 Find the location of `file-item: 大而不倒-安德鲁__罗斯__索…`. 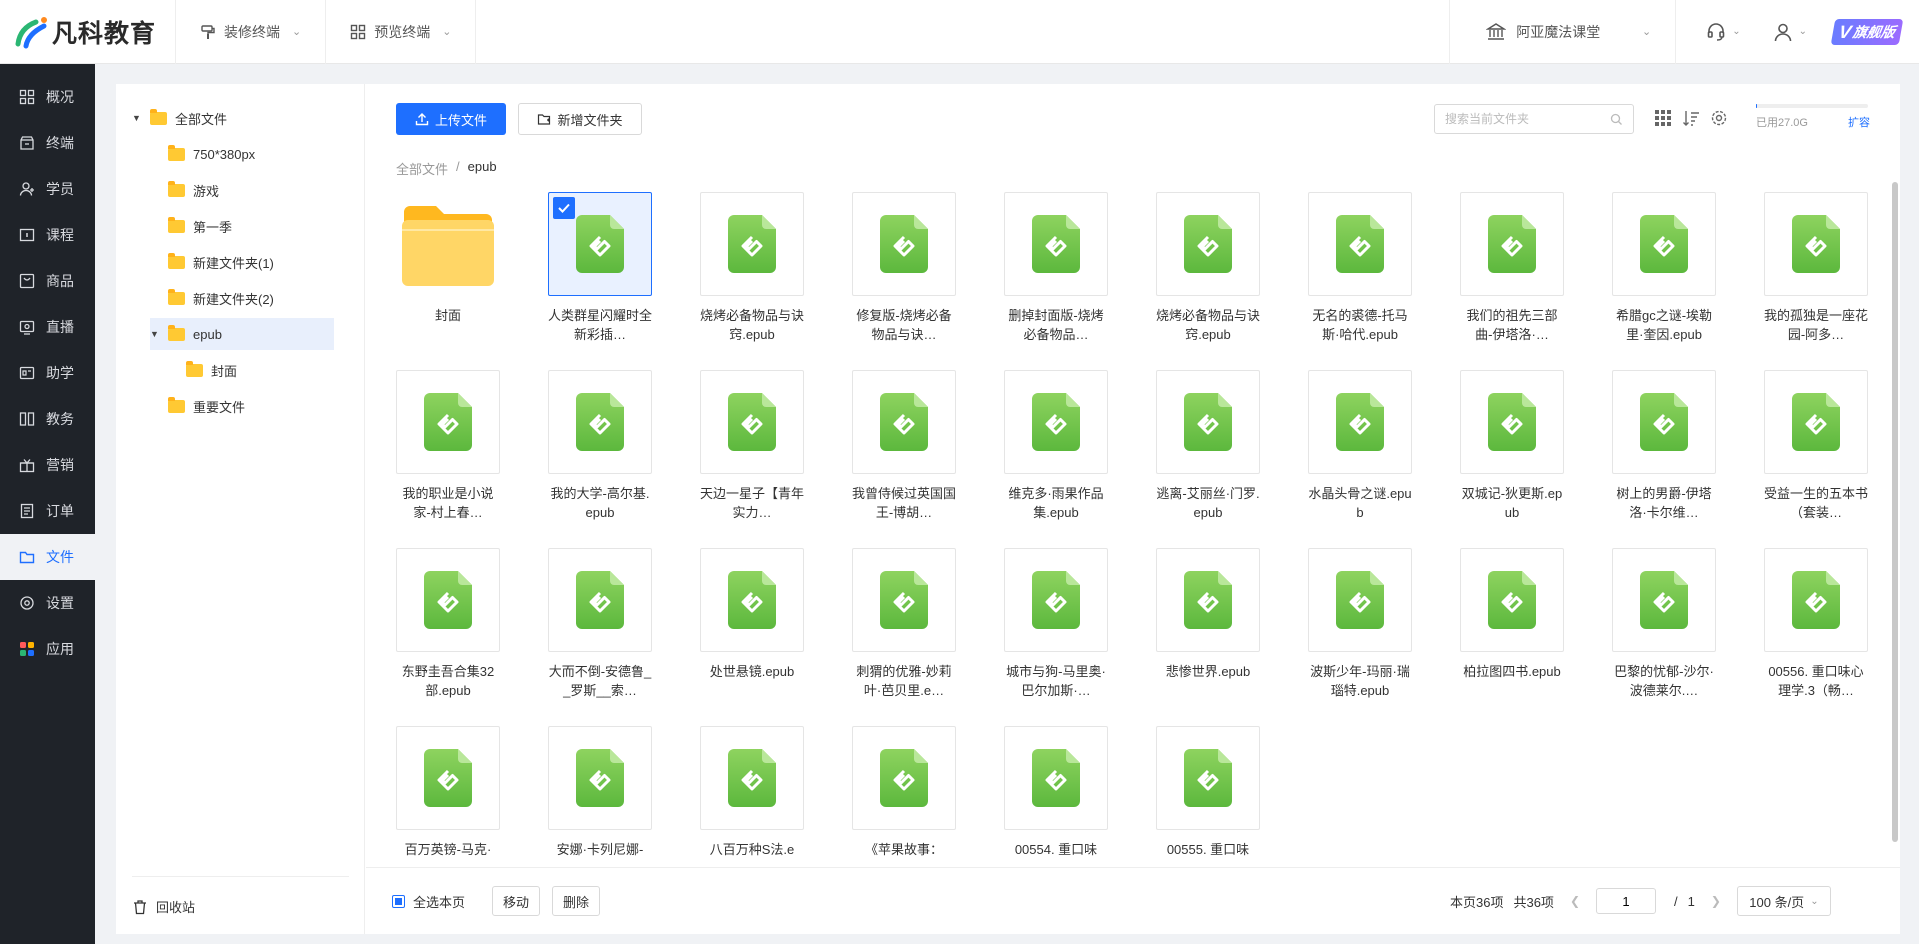

file-item: 大而不倒-安德鲁__罗斯__索… is located at coordinates (600, 624).